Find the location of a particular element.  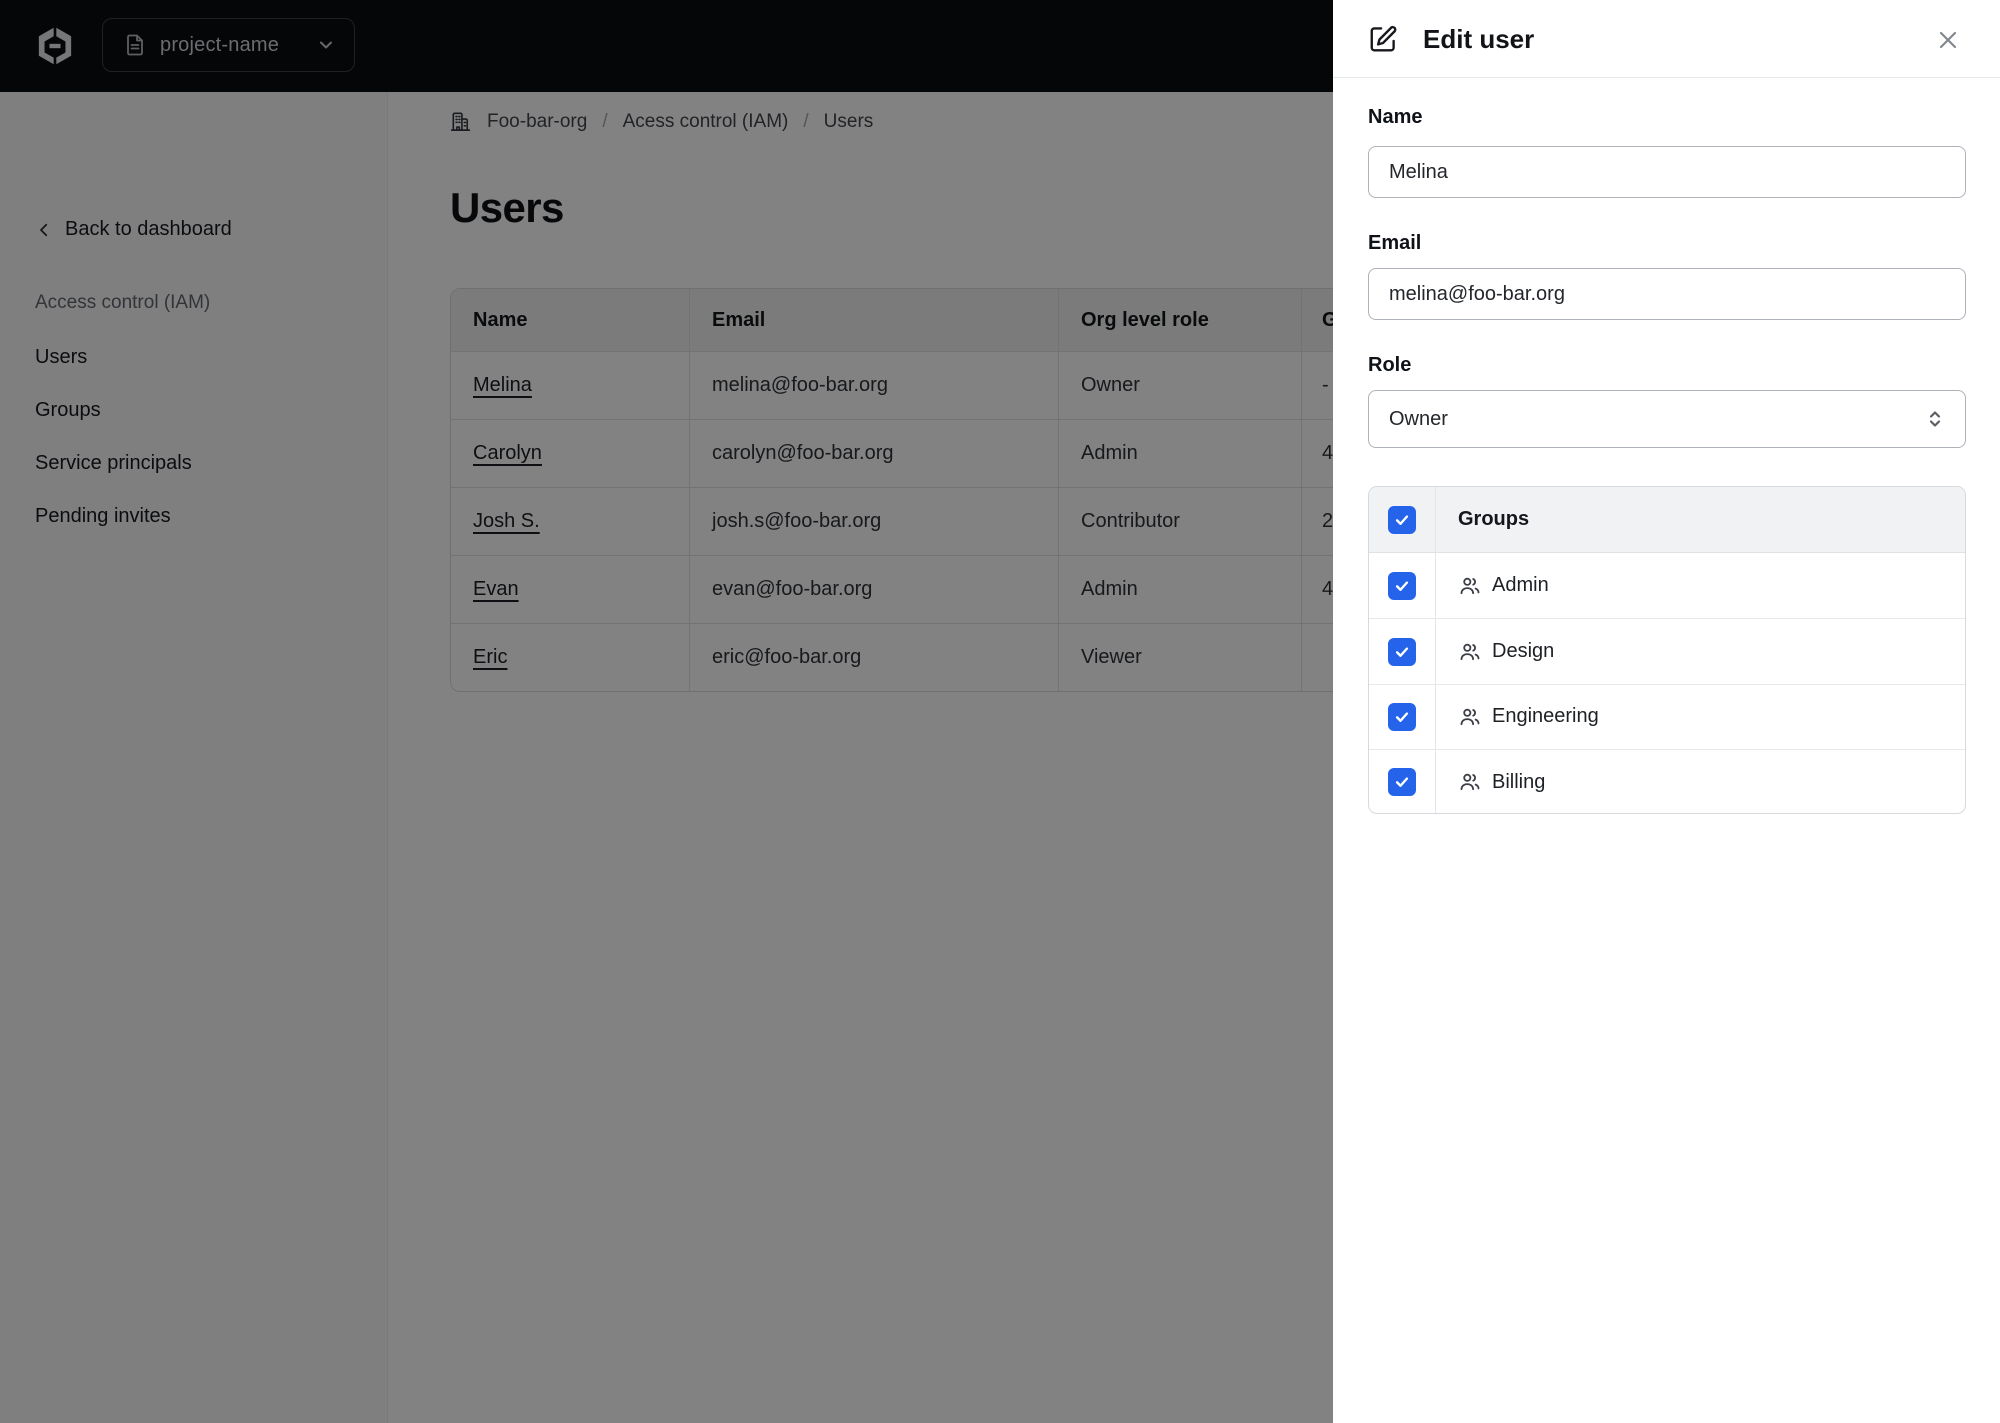

groups-select-all-cell is located at coordinates (1402, 519).